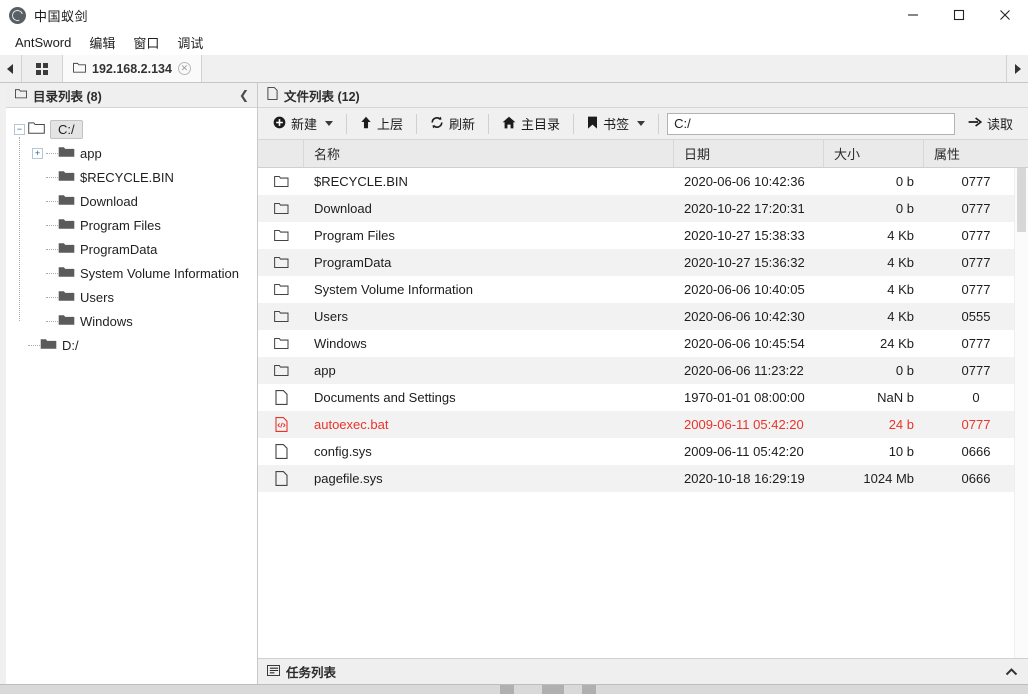  I want to click on file-date: 2020-06-06 10:40:05, so click(744, 289).